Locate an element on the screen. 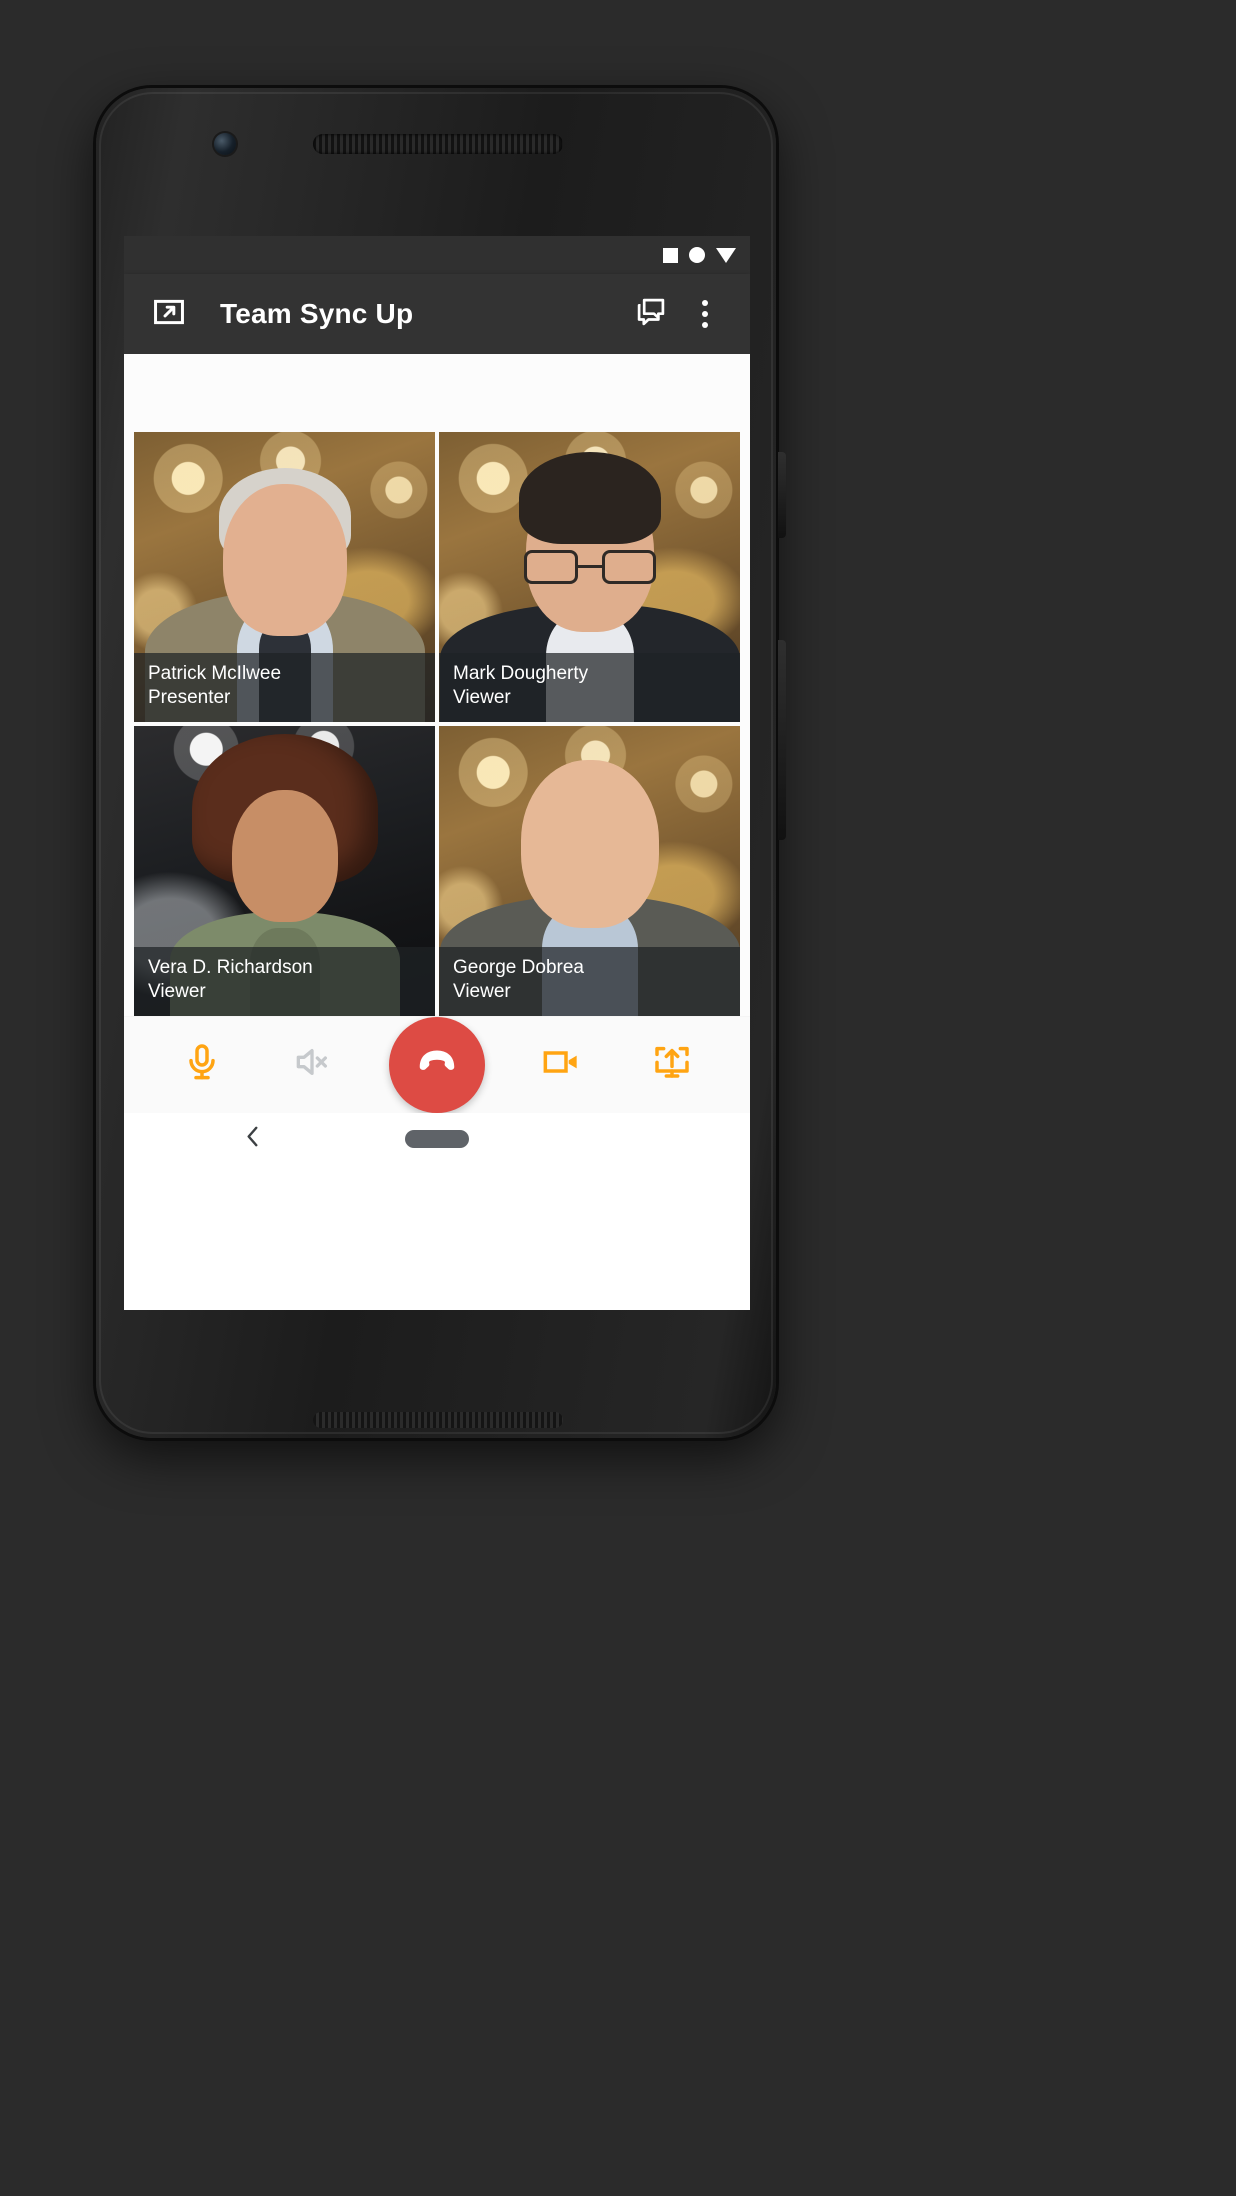 The height and width of the screenshot is (2196, 1236). participant-name: Mark Dougherty is located at coordinates (521, 673).